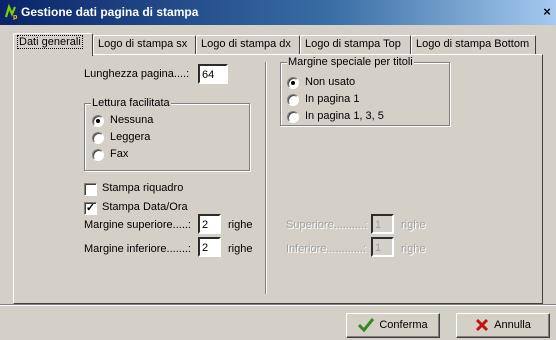 The height and width of the screenshot is (340, 556). I want to click on inferiore-input: 1, so click(382, 247).